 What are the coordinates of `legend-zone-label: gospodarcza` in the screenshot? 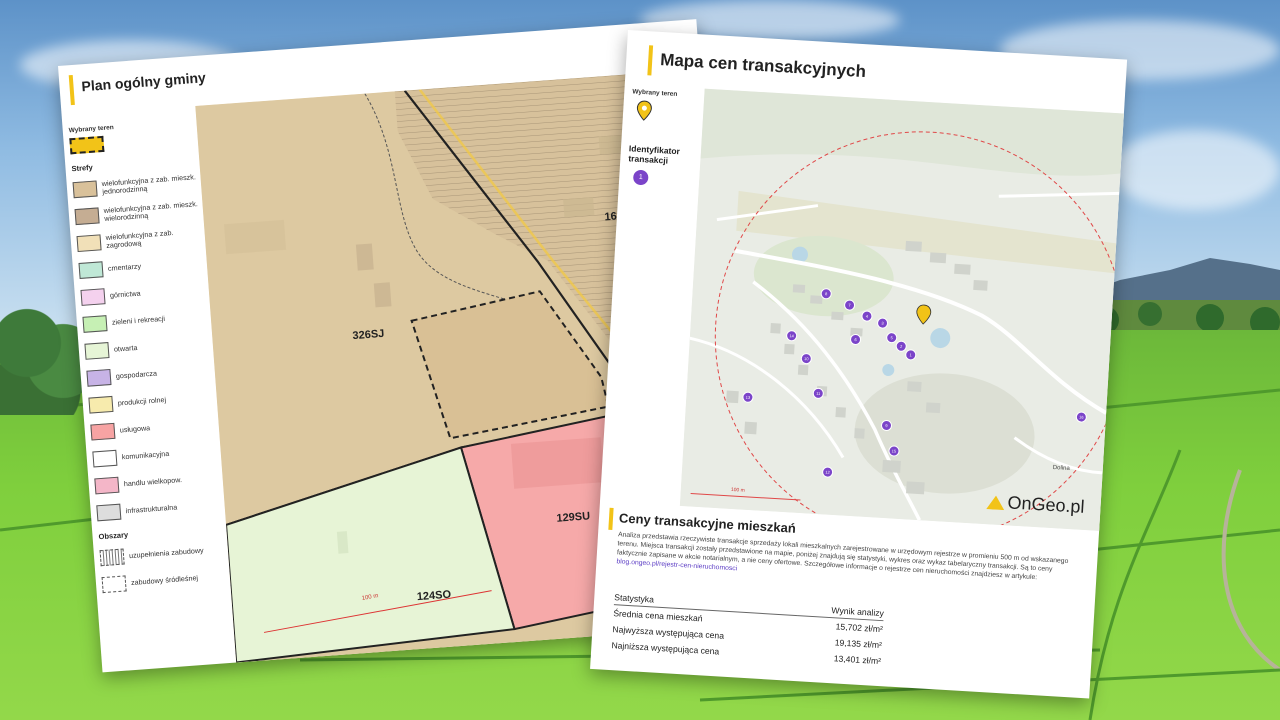 It's located at (136, 374).